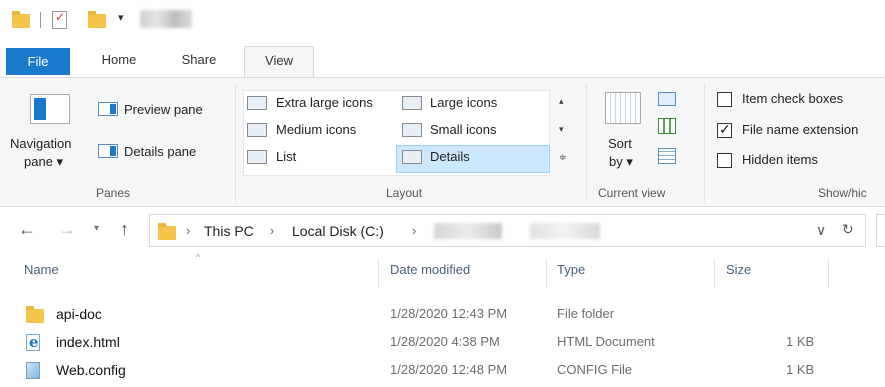 This screenshot has height=387, width=885. What do you see at coordinates (449, 313) in the screenshot?
I see `file-date: 1/28/2020 12:43 PM` at bounding box center [449, 313].